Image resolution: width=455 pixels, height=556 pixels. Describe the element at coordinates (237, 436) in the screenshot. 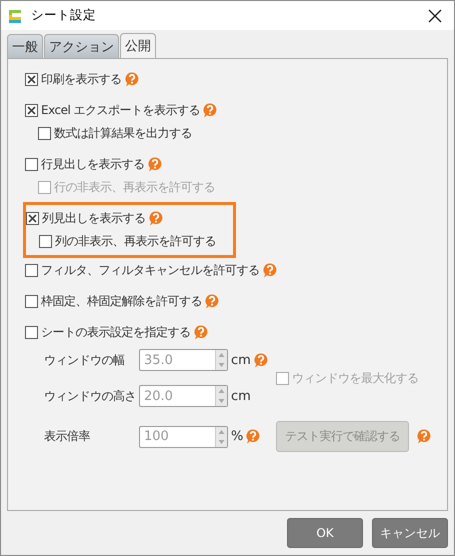

I see `unit-label: %` at that location.